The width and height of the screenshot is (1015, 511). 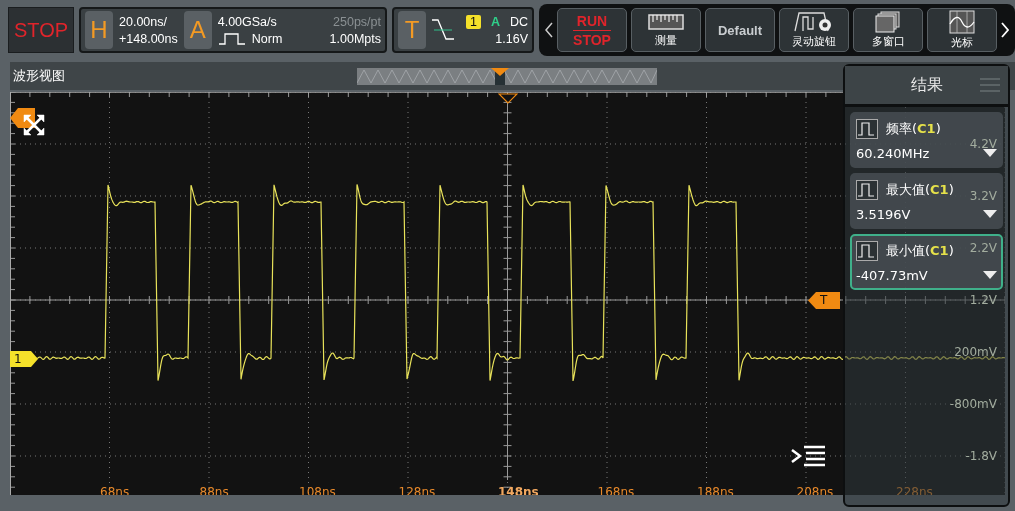 I want to click on view-title: 波形视图, so click(x=39, y=76).